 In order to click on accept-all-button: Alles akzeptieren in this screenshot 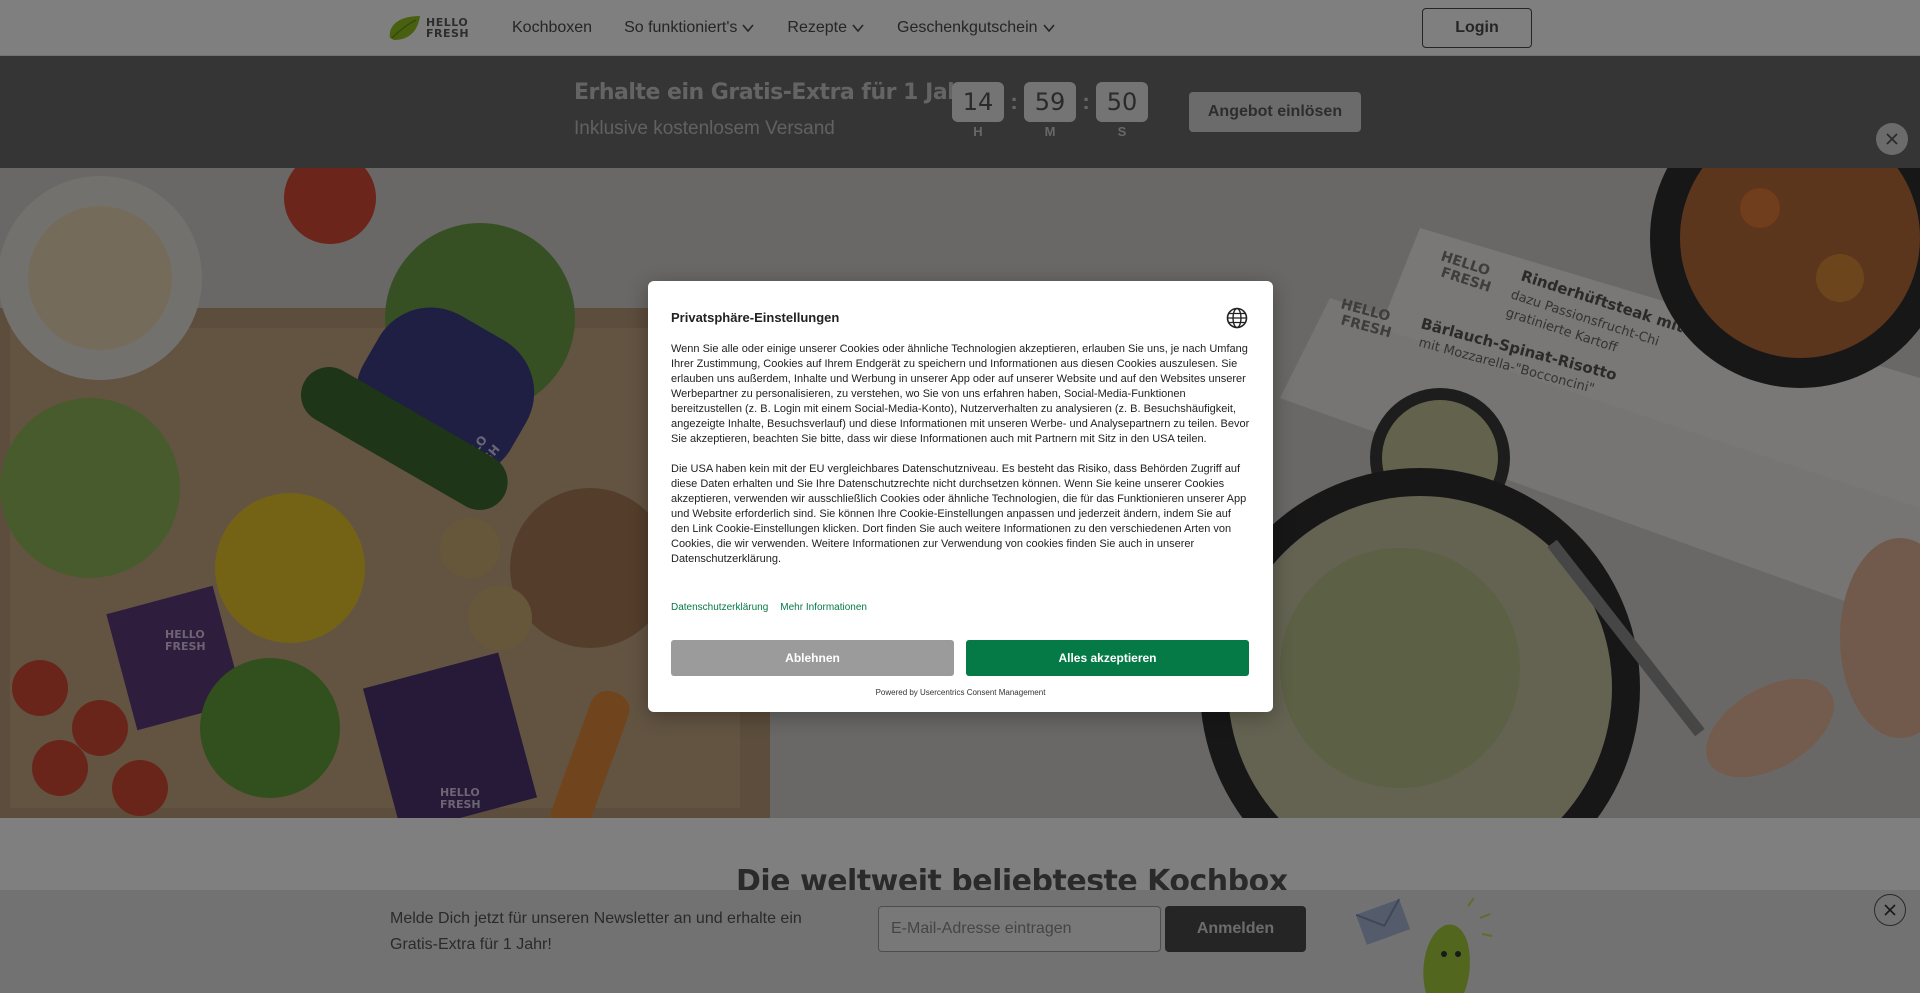, I will do `click(1107, 658)`.